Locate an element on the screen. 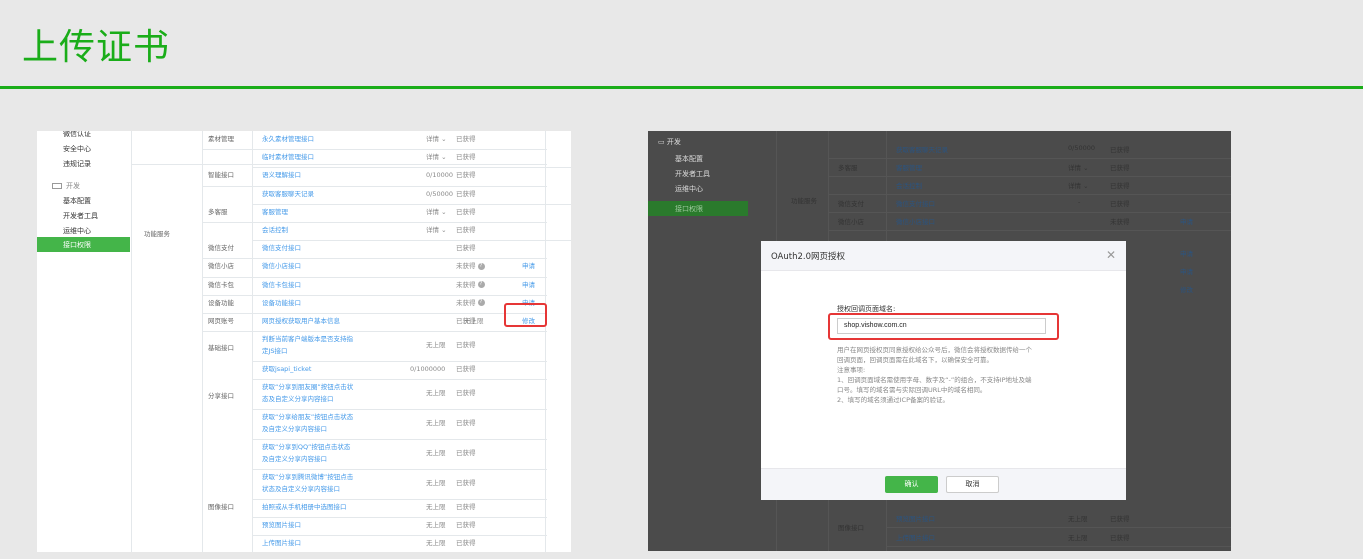 Image resolution: width=1363 pixels, height=559 pixels. dialog-title: OAuth2.0网页授权 is located at coordinates (808, 257).